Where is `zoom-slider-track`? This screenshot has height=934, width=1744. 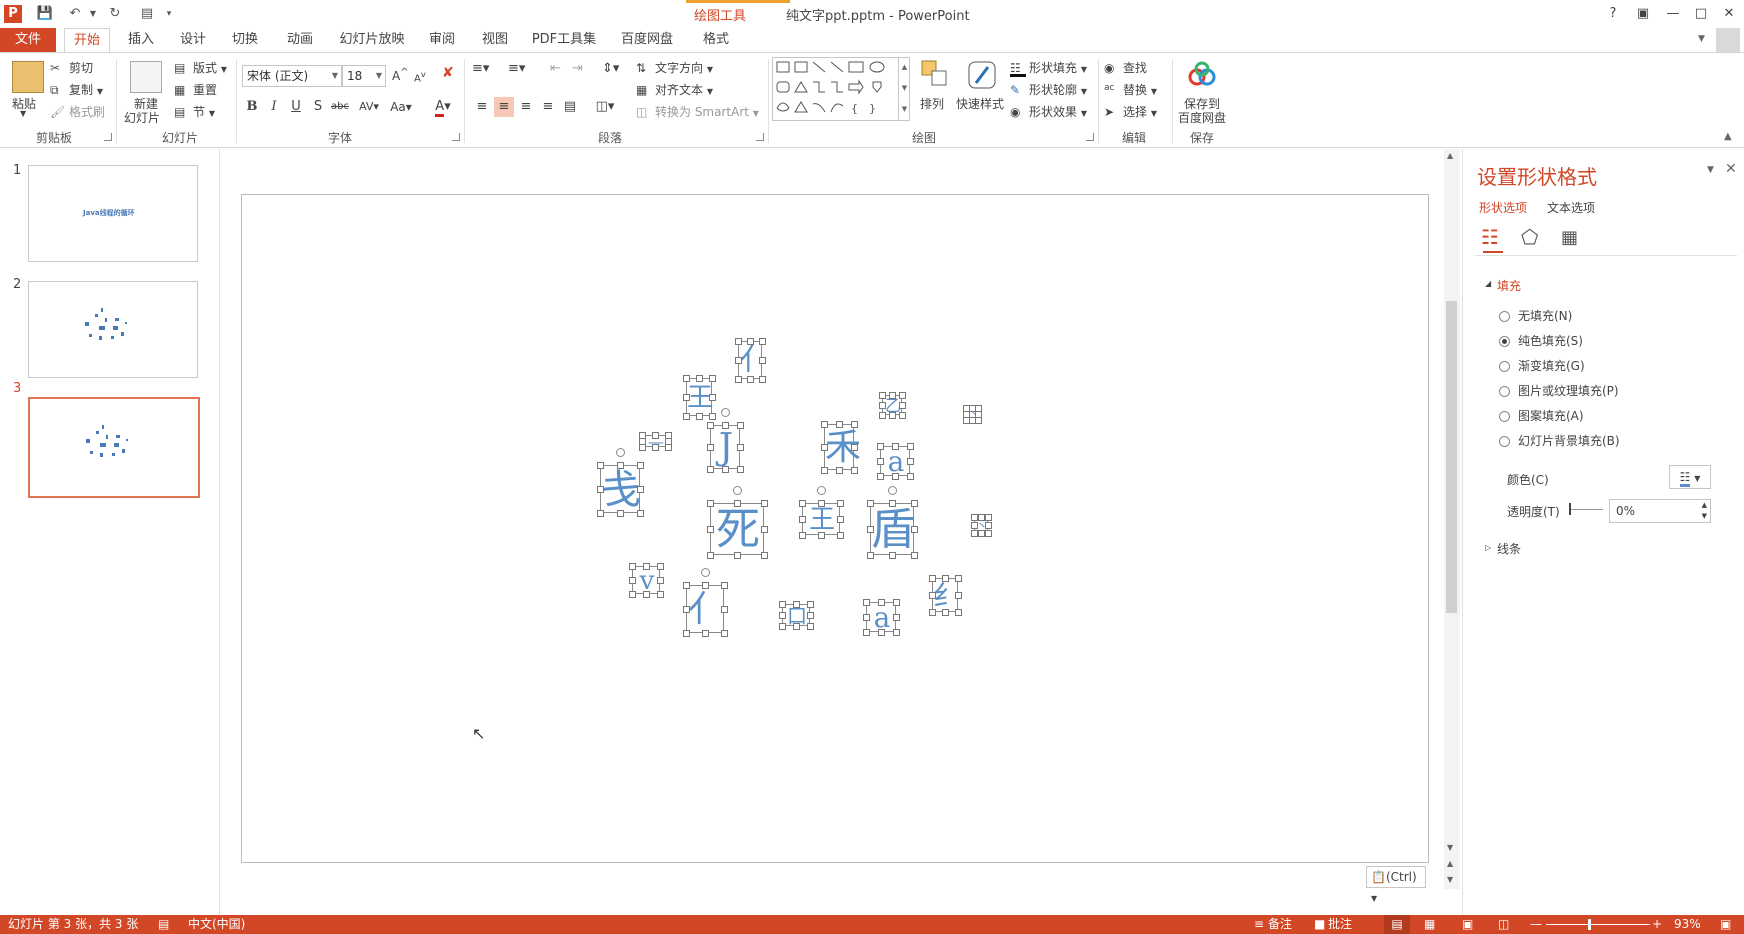
zoom-slider-track is located at coordinates (1598, 924).